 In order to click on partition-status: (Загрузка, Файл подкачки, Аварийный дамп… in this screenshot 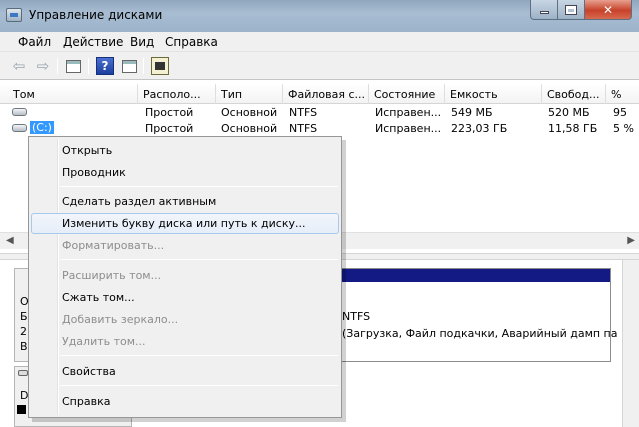, I will do `click(480, 333)`.